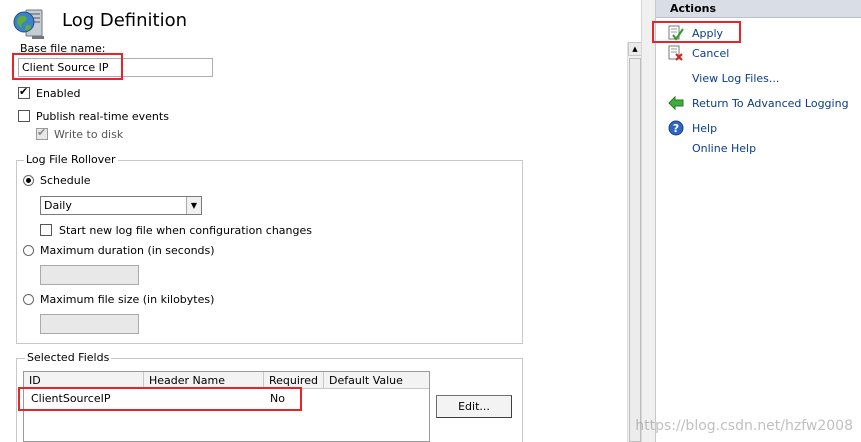 This screenshot has height=442, width=861. I want to click on publish-real-time-checkbox, so click(24, 116).